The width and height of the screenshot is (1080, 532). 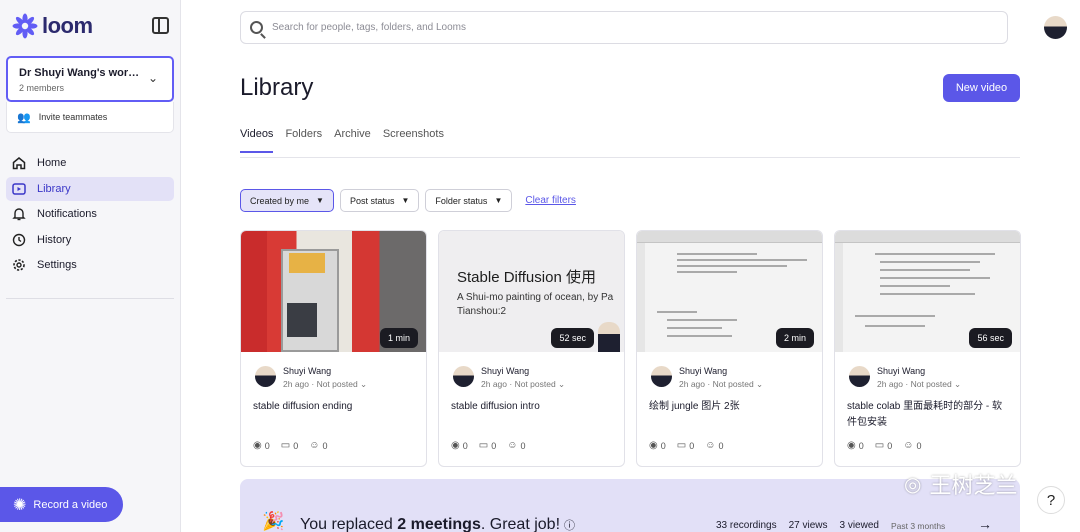 What do you see at coordinates (90, 240) in the screenshot?
I see `sidebar-item-history: History` at bounding box center [90, 240].